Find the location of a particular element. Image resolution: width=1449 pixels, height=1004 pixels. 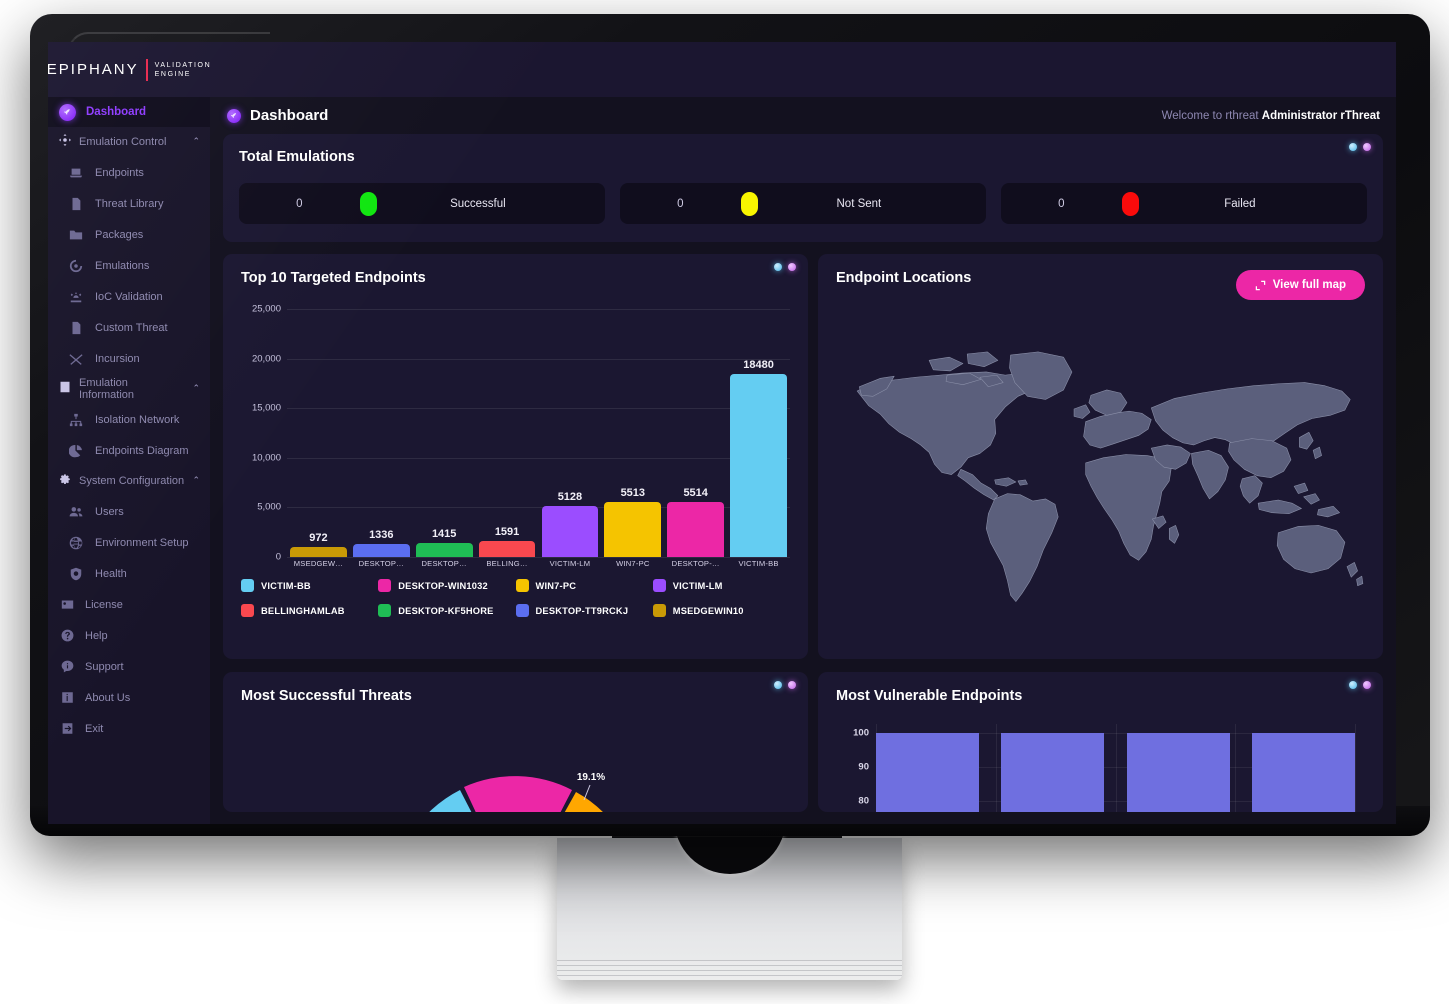

stat-not-sent: 0 Not Sent is located at coordinates (803, 203).